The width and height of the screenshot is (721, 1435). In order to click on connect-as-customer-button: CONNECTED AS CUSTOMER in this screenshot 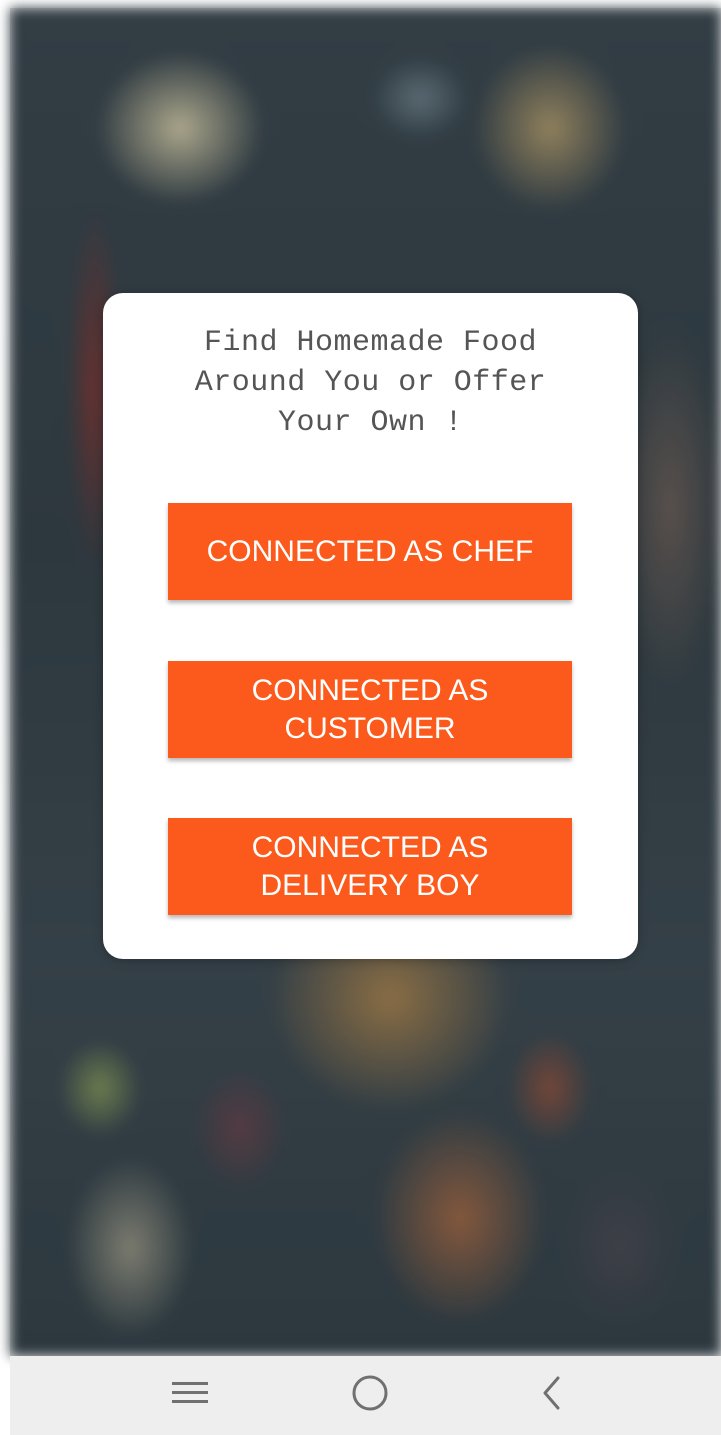, I will do `click(370, 709)`.